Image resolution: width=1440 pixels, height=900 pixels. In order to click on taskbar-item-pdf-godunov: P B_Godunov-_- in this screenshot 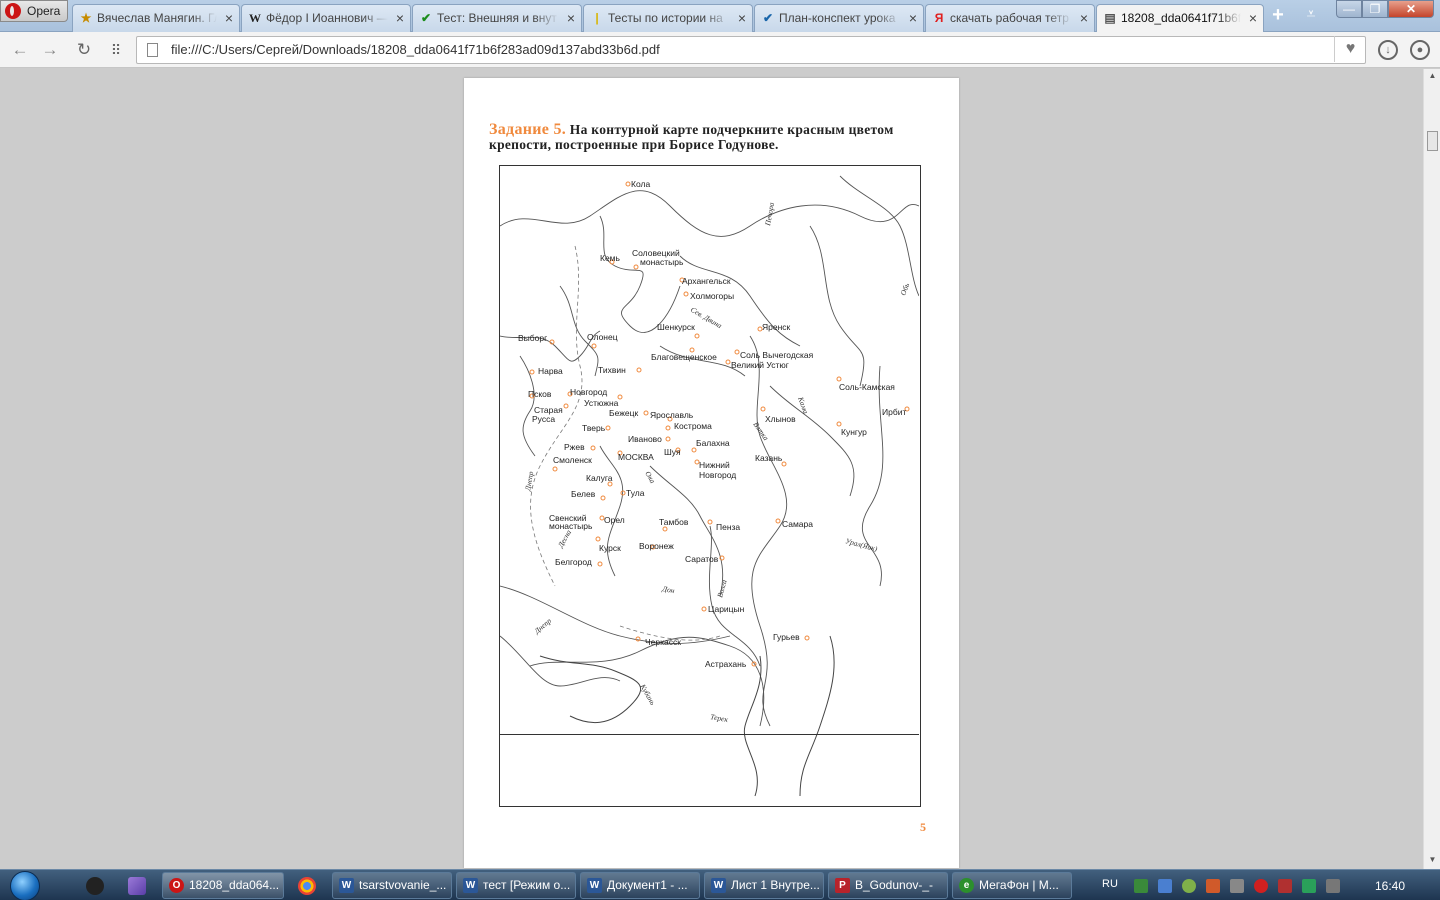, I will do `click(888, 885)`.